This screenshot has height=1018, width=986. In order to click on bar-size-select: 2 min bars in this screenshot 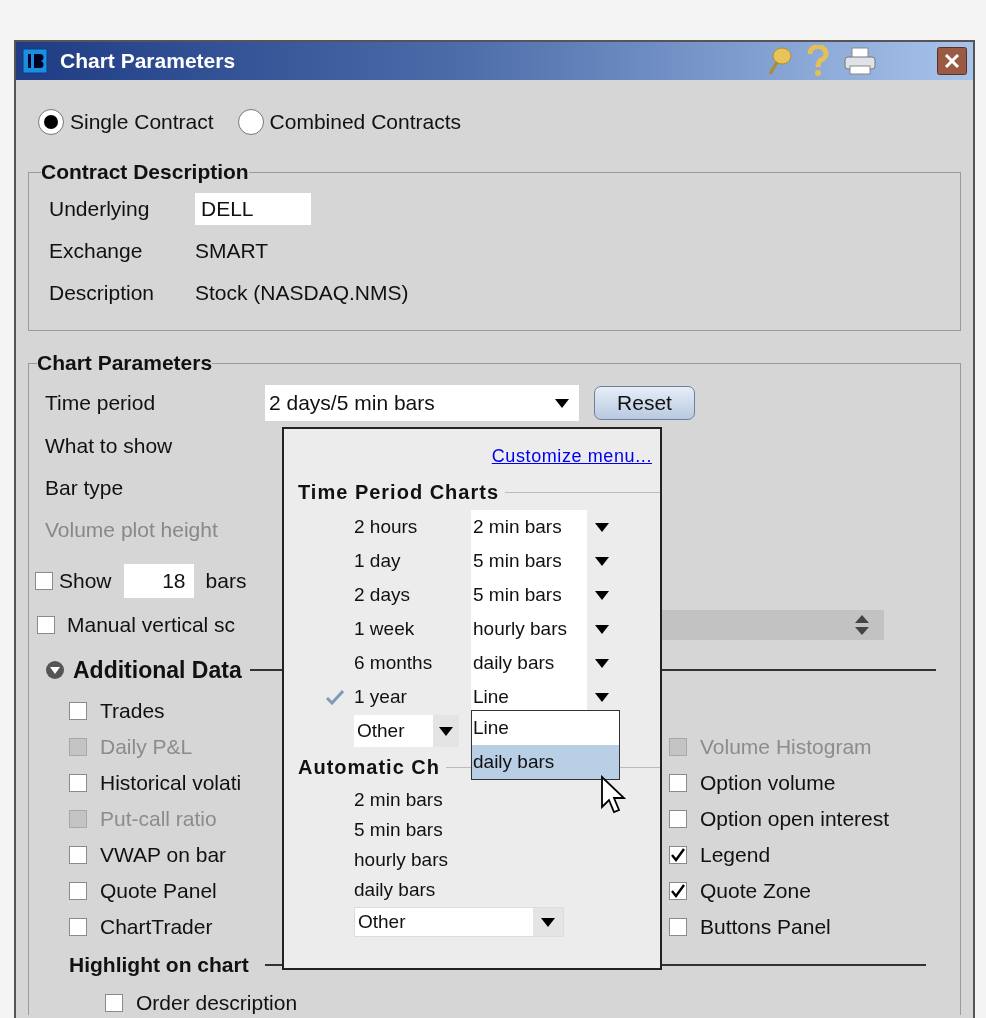, I will do `click(529, 527)`.